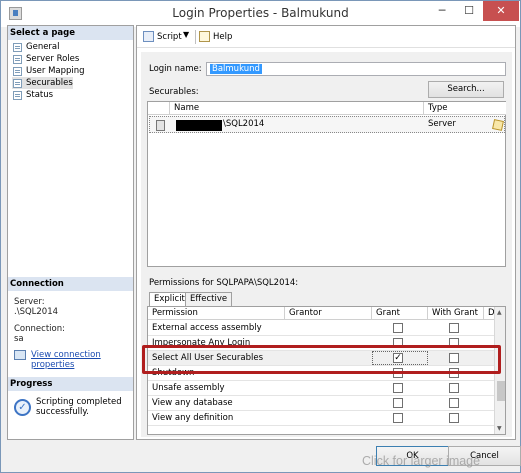  Describe the element at coordinates (174, 92) in the screenshot. I see `securables-label: Securables:` at that location.